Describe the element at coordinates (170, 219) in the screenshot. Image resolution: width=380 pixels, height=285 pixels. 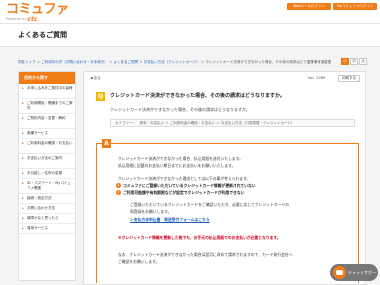
I see `payment-form-link: ＞支払方法申込書 発送受付フォームはこちら` at that location.